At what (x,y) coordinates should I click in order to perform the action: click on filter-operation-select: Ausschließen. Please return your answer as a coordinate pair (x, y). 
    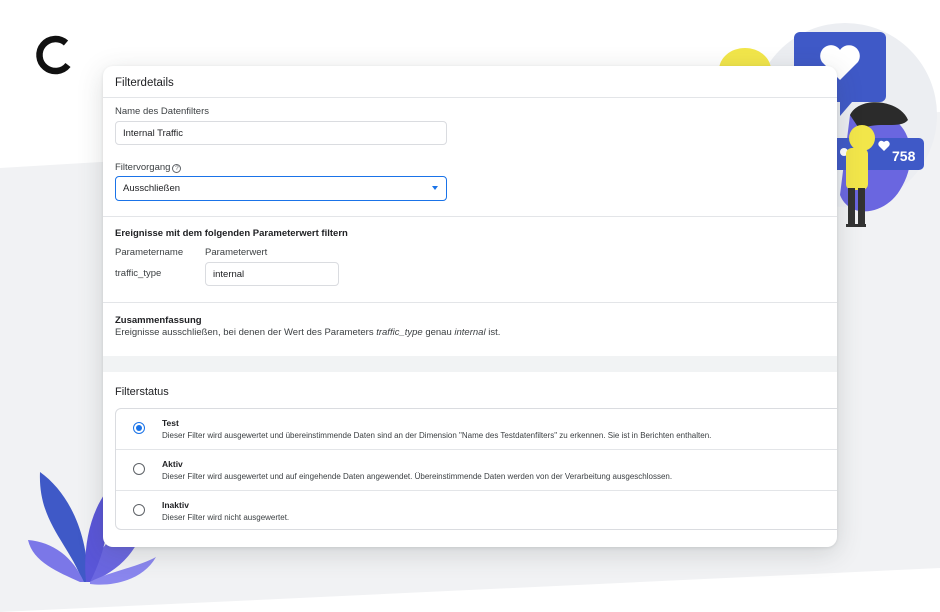
    Looking at the image, I should click on (281, 188).